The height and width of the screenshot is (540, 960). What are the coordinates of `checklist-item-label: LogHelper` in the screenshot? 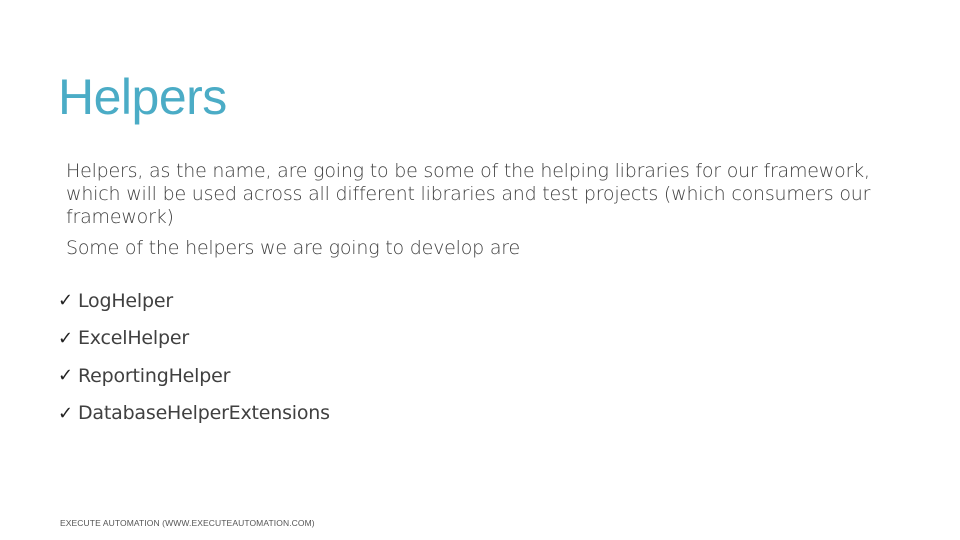 It's located at (125, 300).